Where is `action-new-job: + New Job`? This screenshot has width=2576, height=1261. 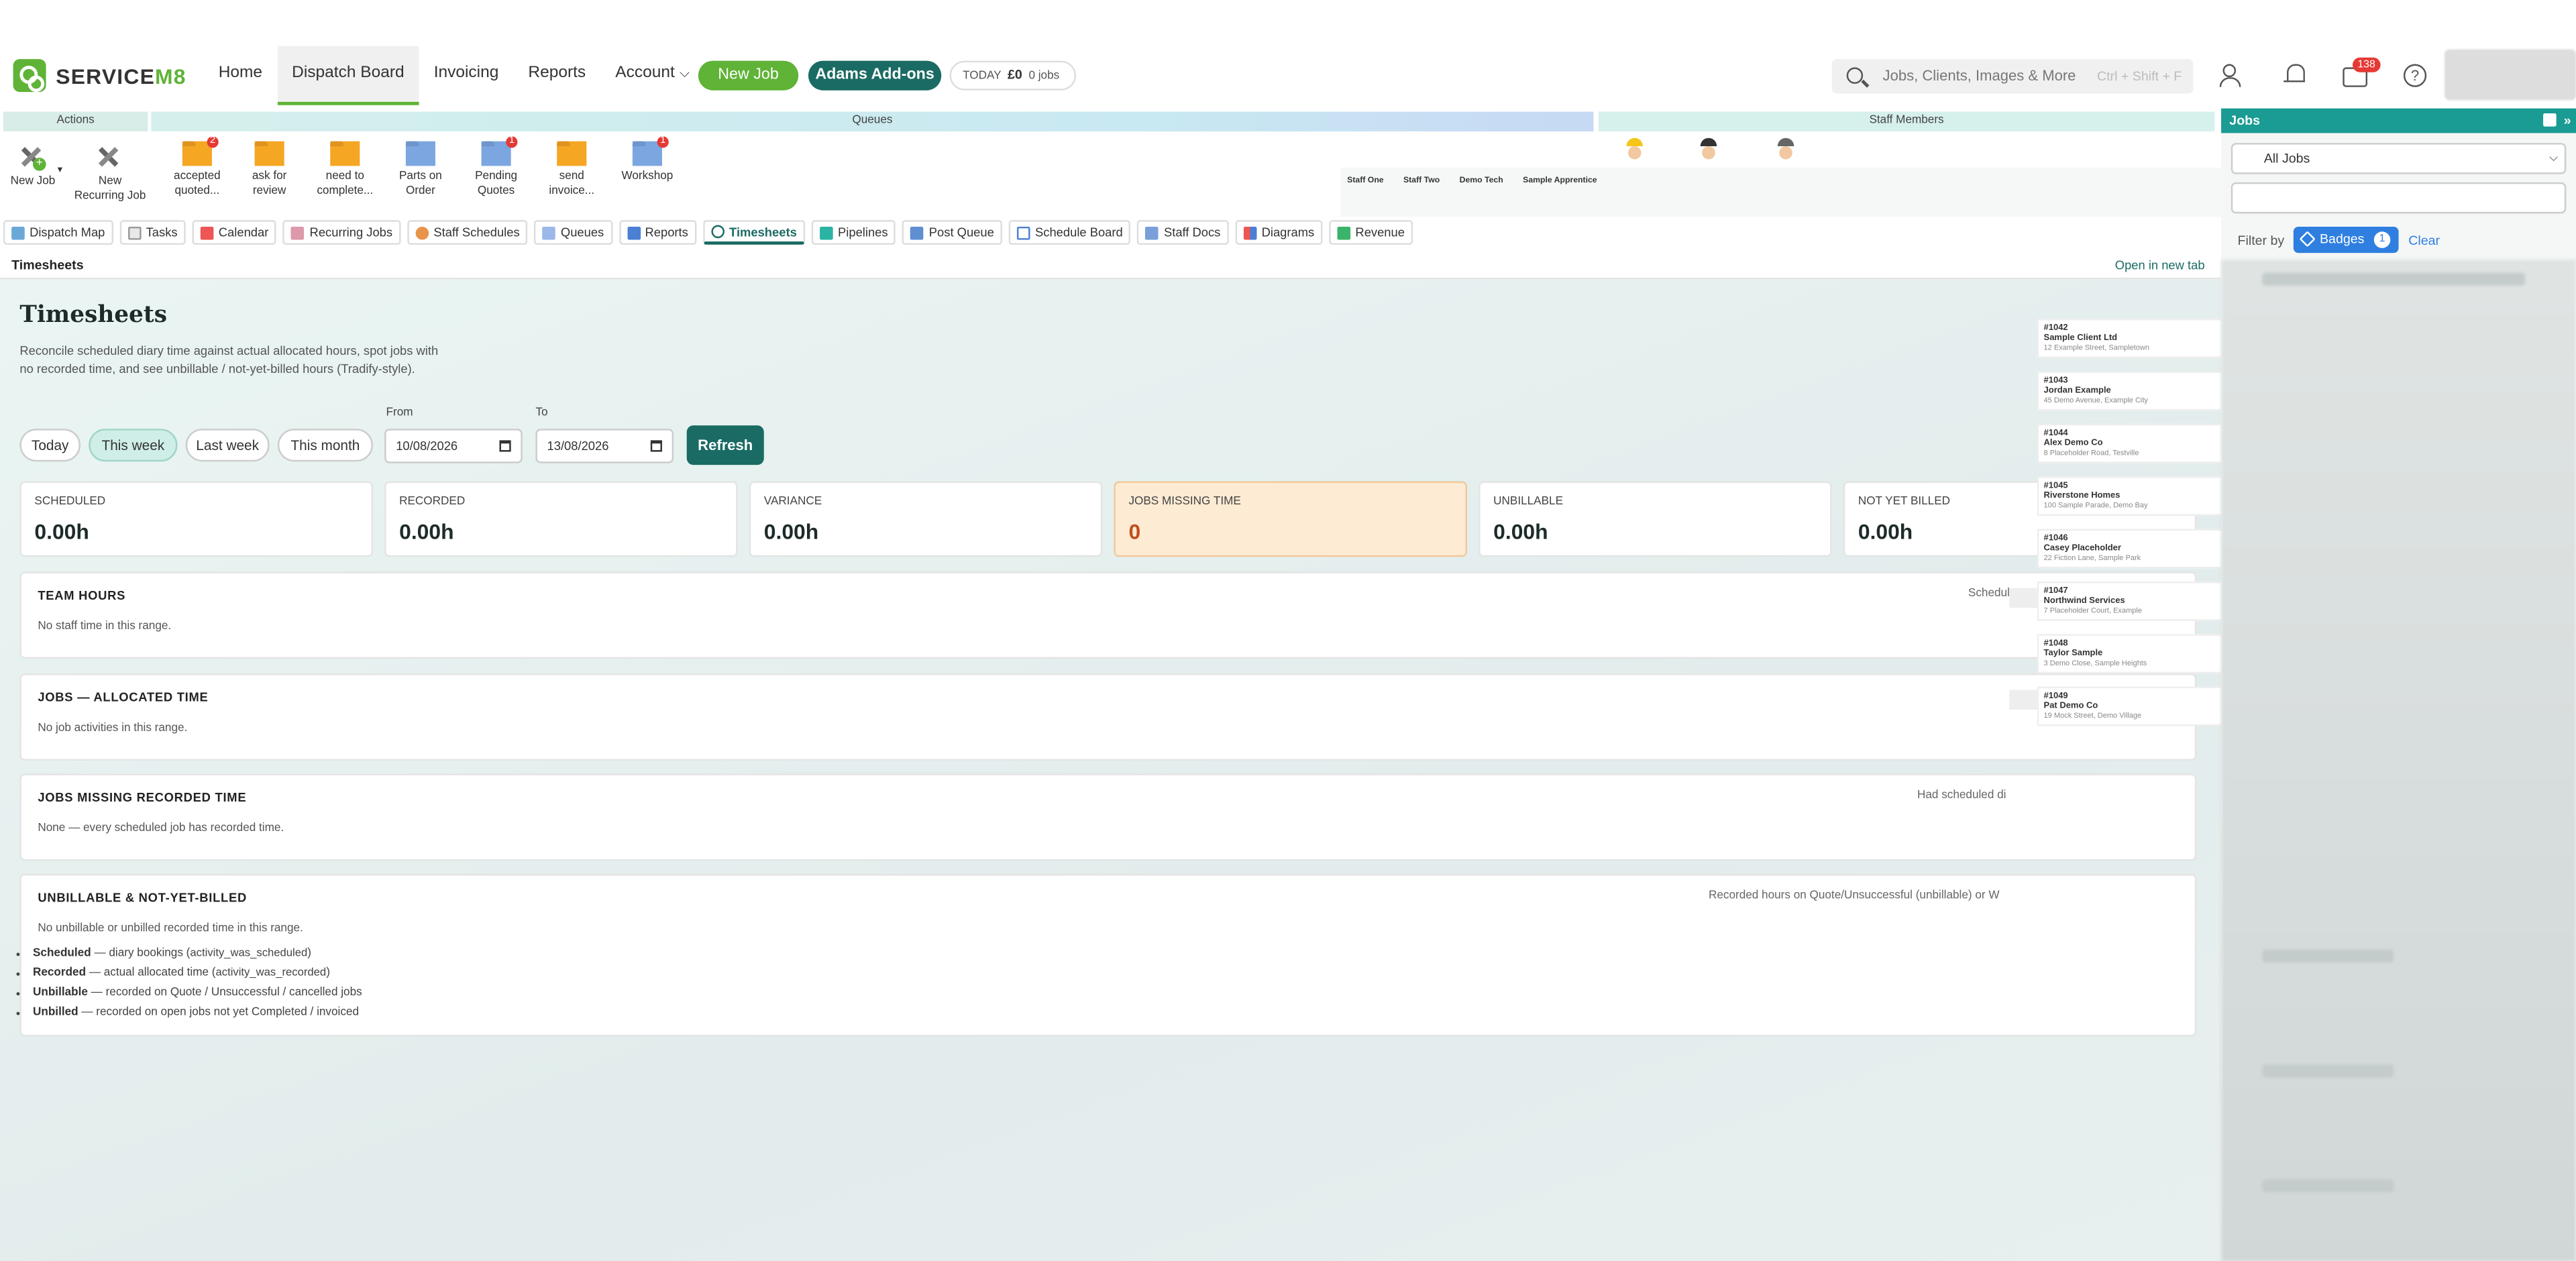 action-new-job: + New Job is located at coordinates (32, 166).